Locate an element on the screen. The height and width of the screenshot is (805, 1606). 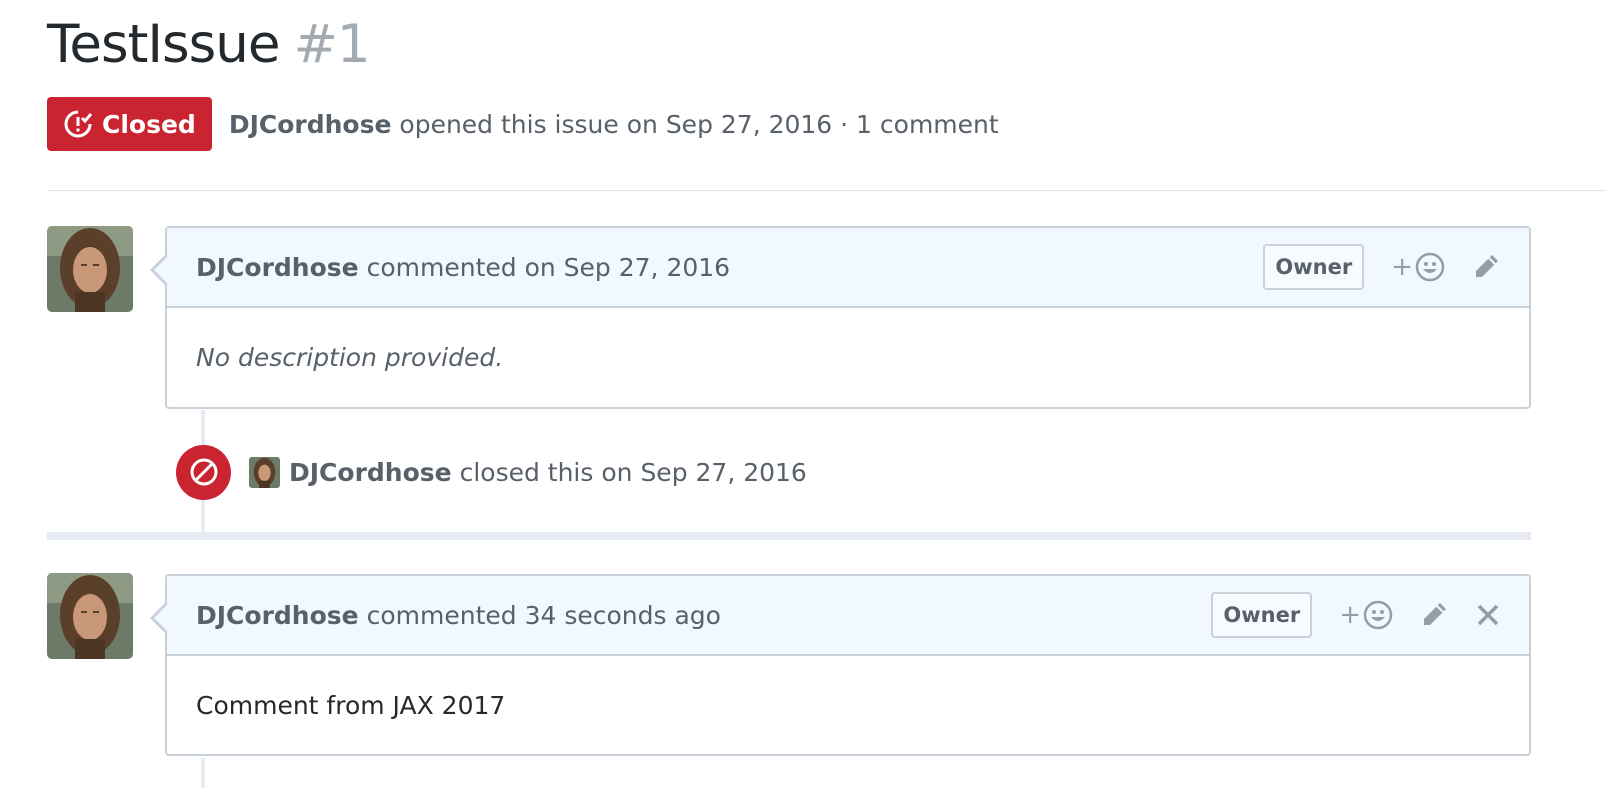
comment-body: No description provided. is located at coordinates (350, 357).